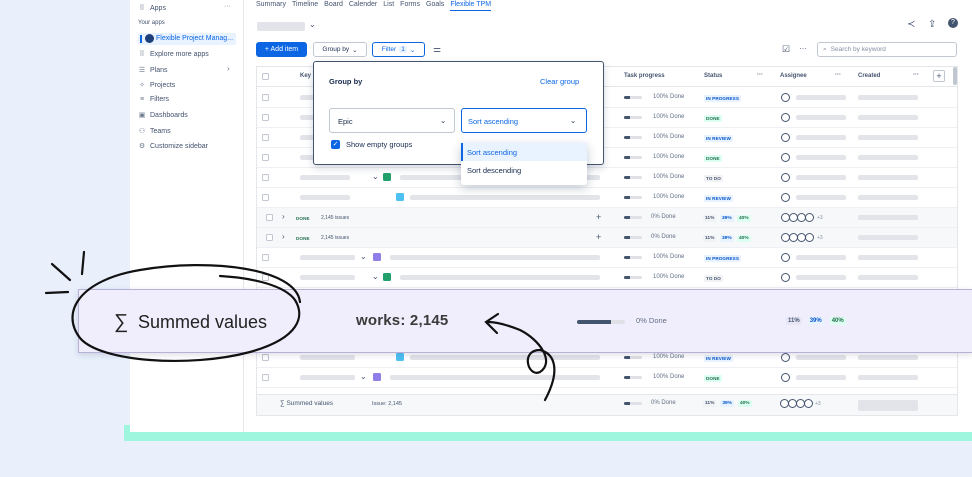 Image resolution: width=972 pixels, height=477 pixels. I want to click on hand-drawn-circle, so click(186, 313).